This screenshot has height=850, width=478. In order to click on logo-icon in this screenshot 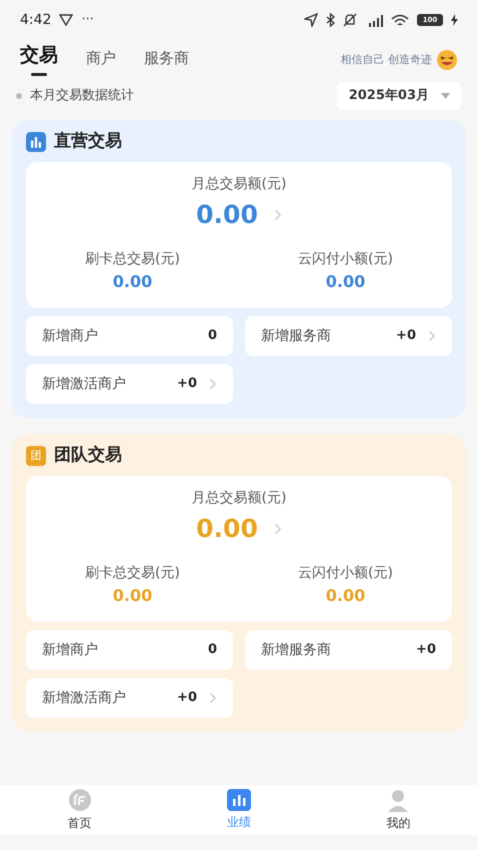, I will do `click(80, 800)`.